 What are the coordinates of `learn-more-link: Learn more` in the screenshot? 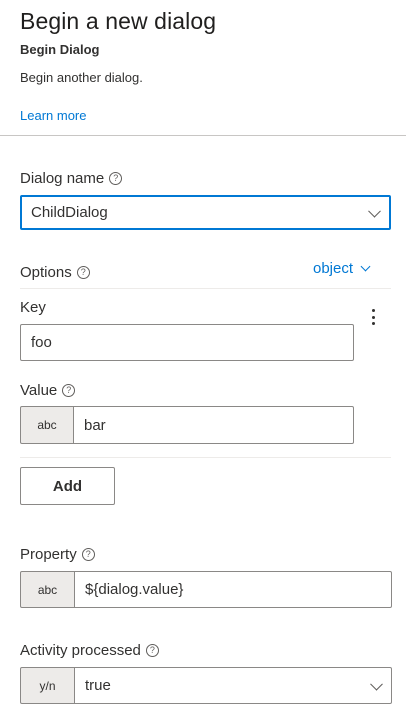 It's located at (53, 115).